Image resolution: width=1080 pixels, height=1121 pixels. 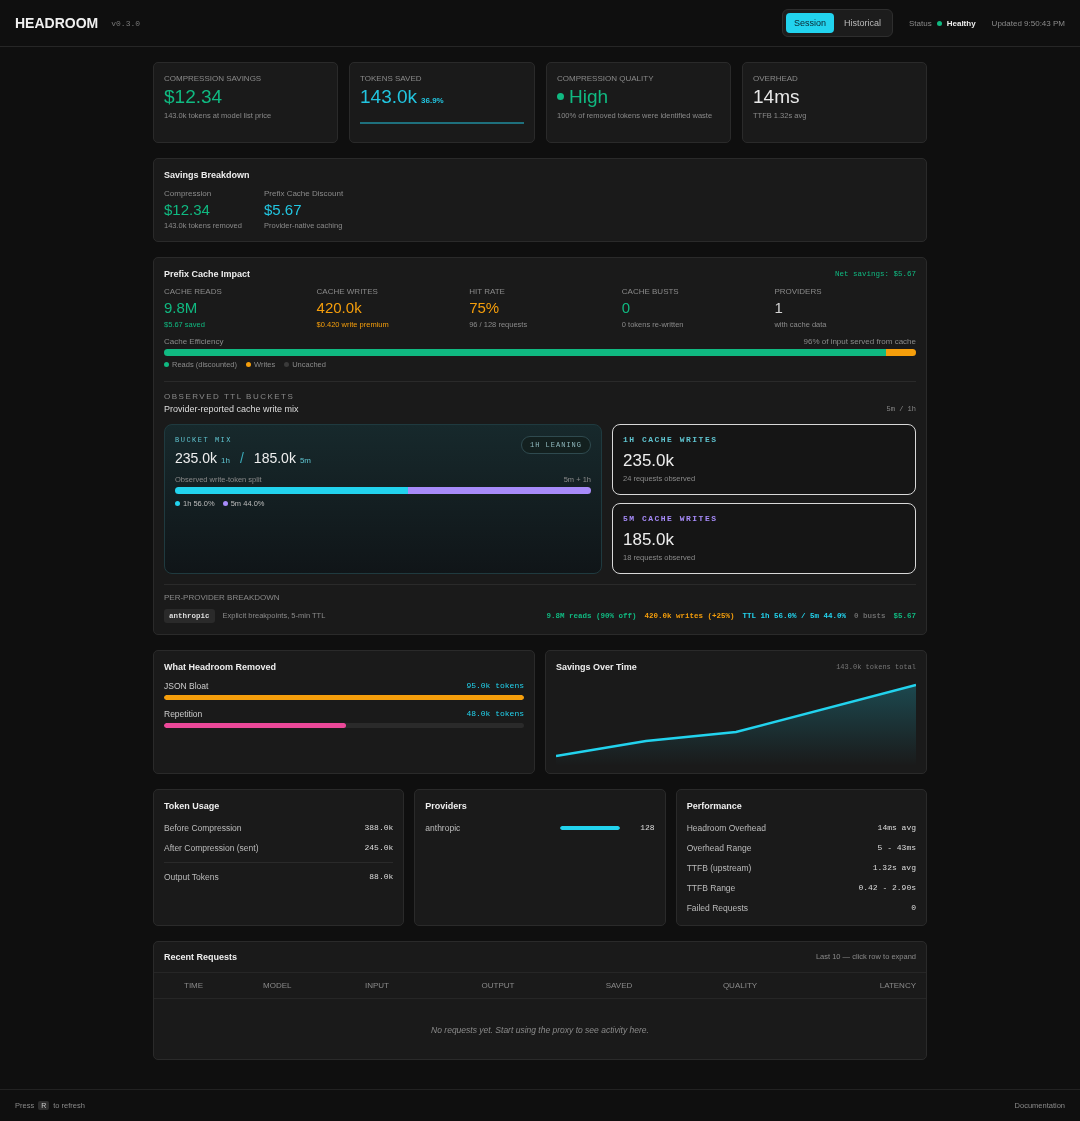 I want to click on perf-value: 14ms avg, so click(x=896, y=827).